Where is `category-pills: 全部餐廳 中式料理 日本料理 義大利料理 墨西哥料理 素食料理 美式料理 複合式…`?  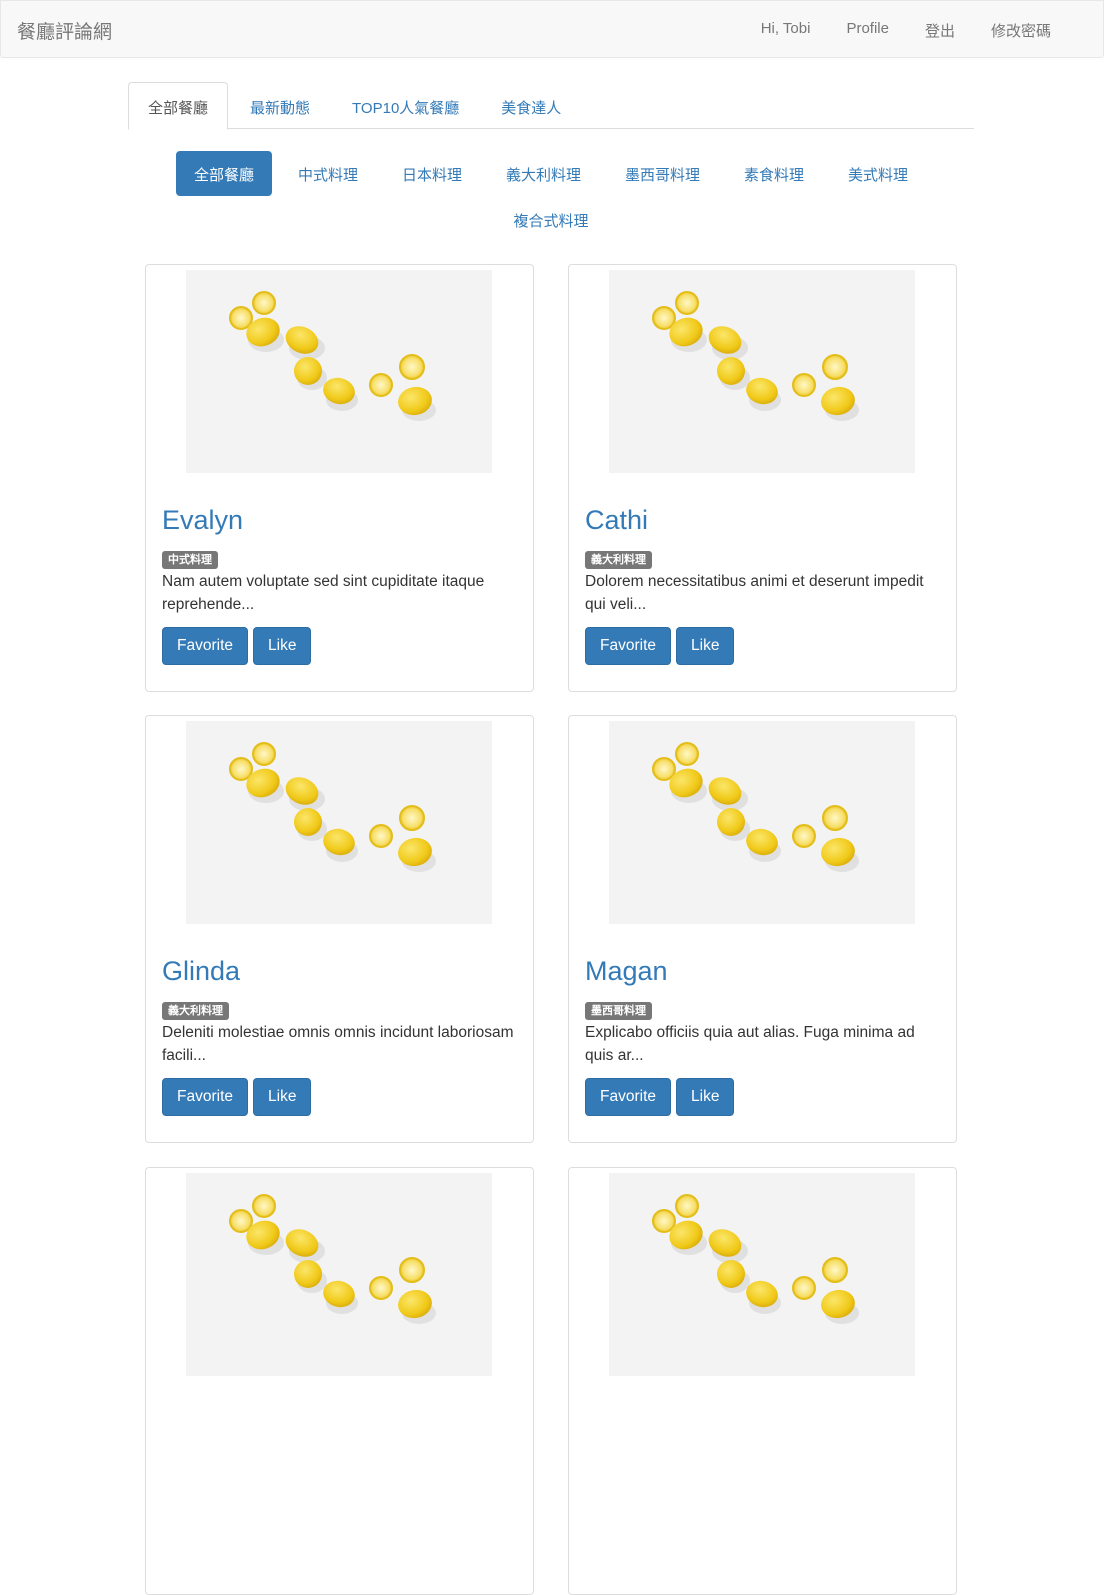 category-pills: 全部餐廳 中式料理 日本料理 義大利料理 墨西哥料理 素食料理 美式料理 複合式… is located at coordinates (551, 196).